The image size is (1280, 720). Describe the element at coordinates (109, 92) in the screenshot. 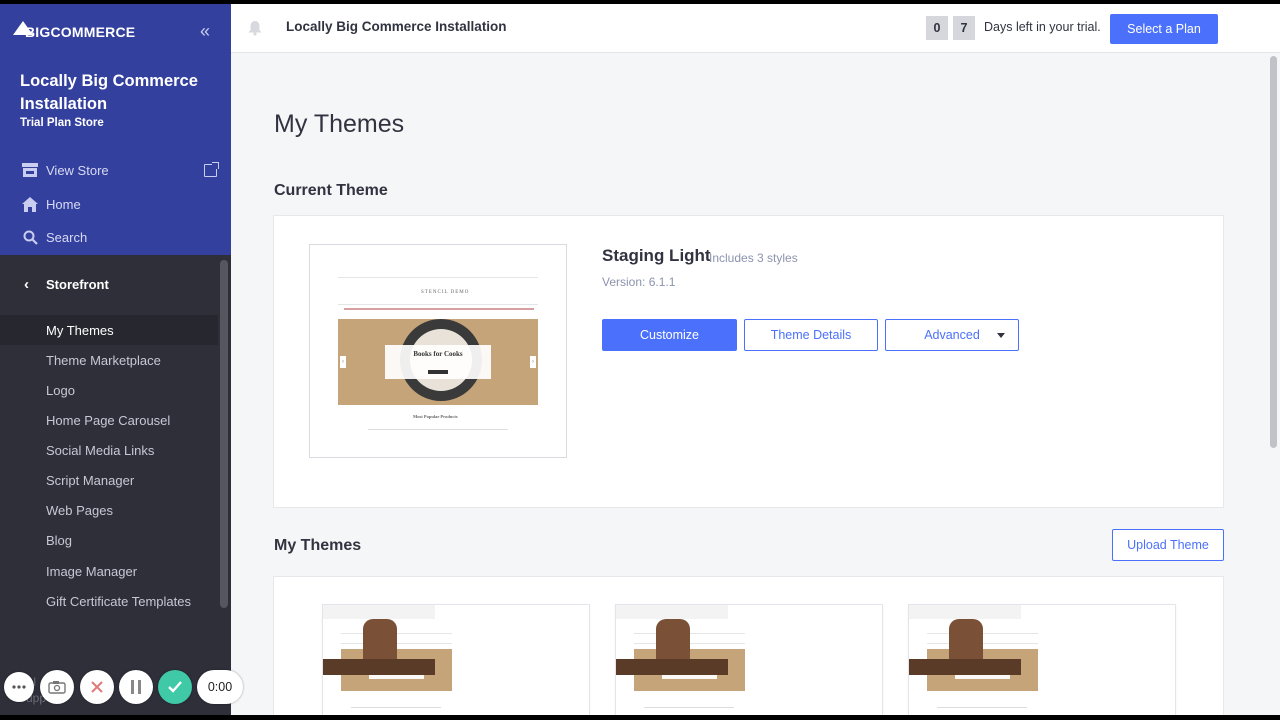

I see `store-name: Locally Big Commerce Installation` at that location.